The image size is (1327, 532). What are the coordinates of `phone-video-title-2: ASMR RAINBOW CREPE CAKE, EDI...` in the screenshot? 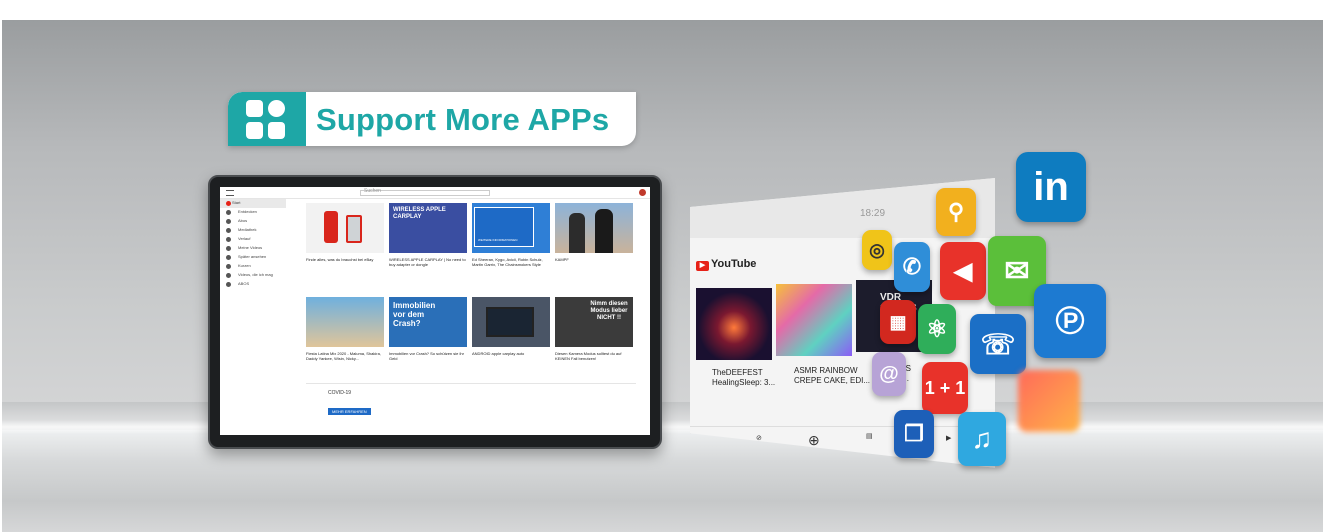 It's located at (832, 375).